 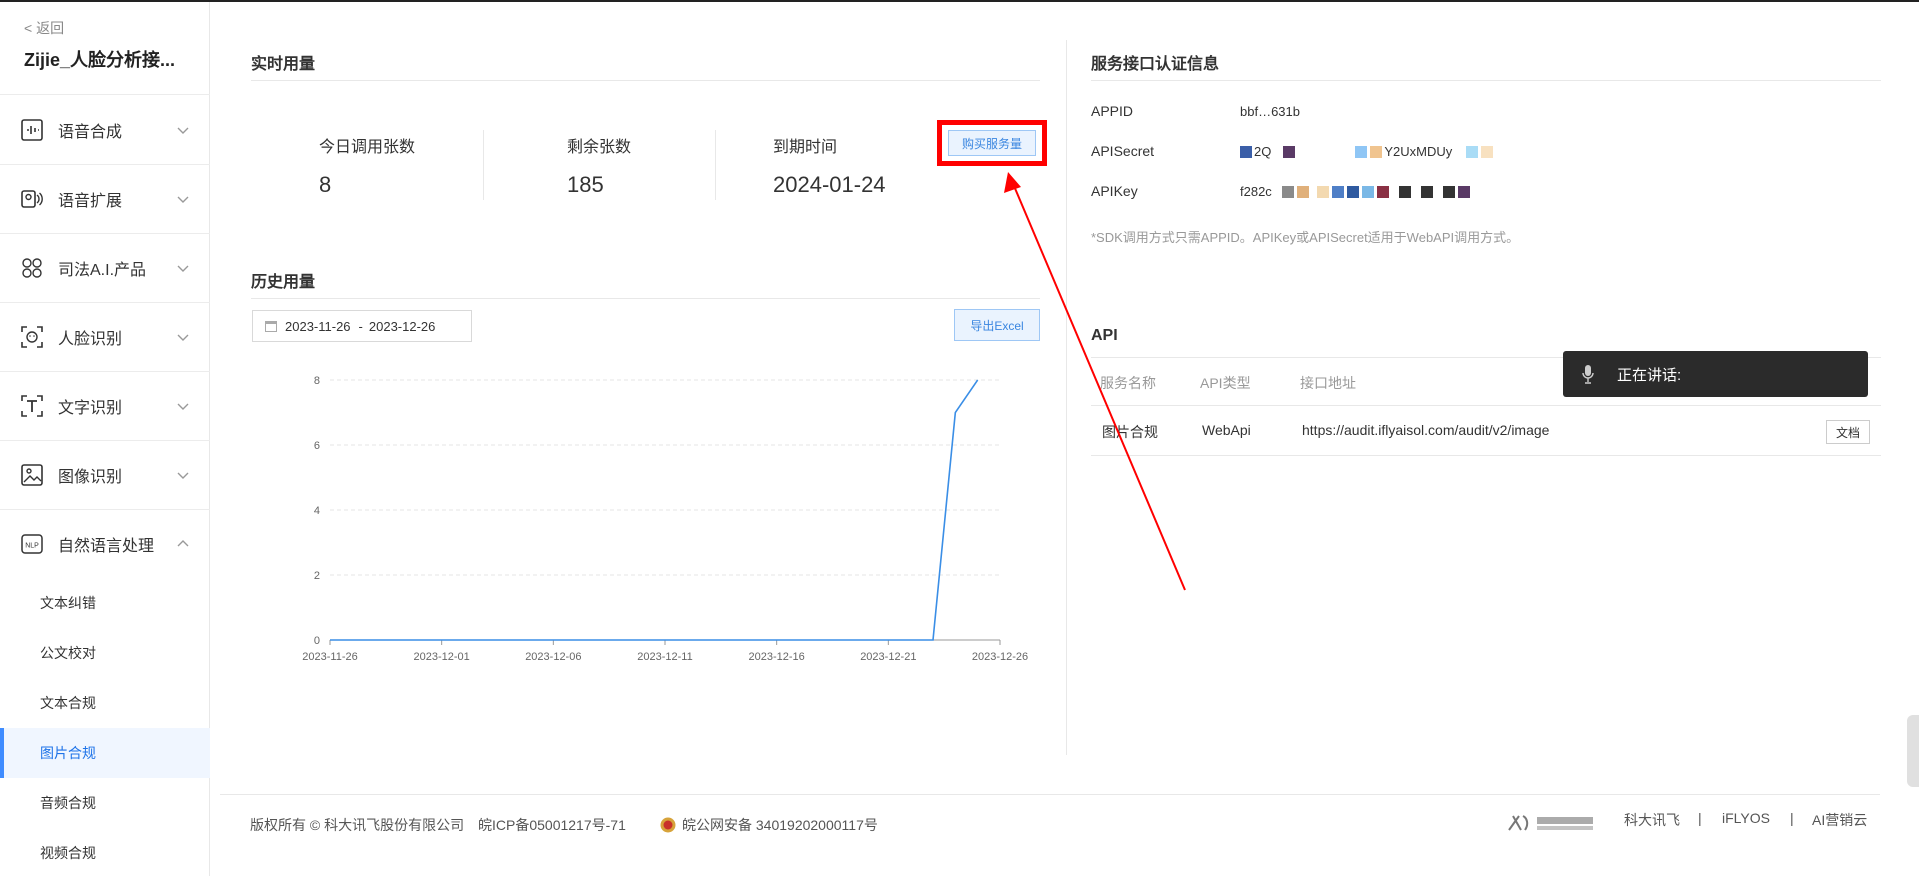 What do you see at coordinates (552, 825) in the screenshot?
I see `footer-icp: 皖ICP备05001217号-71` at bounding box center [552, 825].